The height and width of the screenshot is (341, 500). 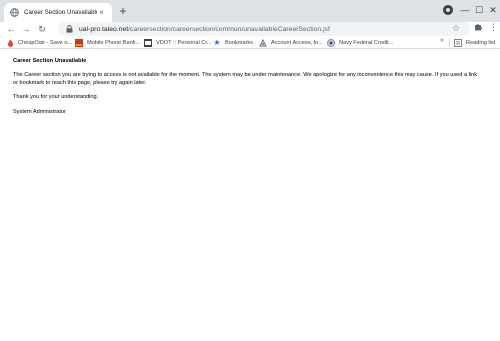 I want to click on reload-button: ↻, so click(x=42, y=29).